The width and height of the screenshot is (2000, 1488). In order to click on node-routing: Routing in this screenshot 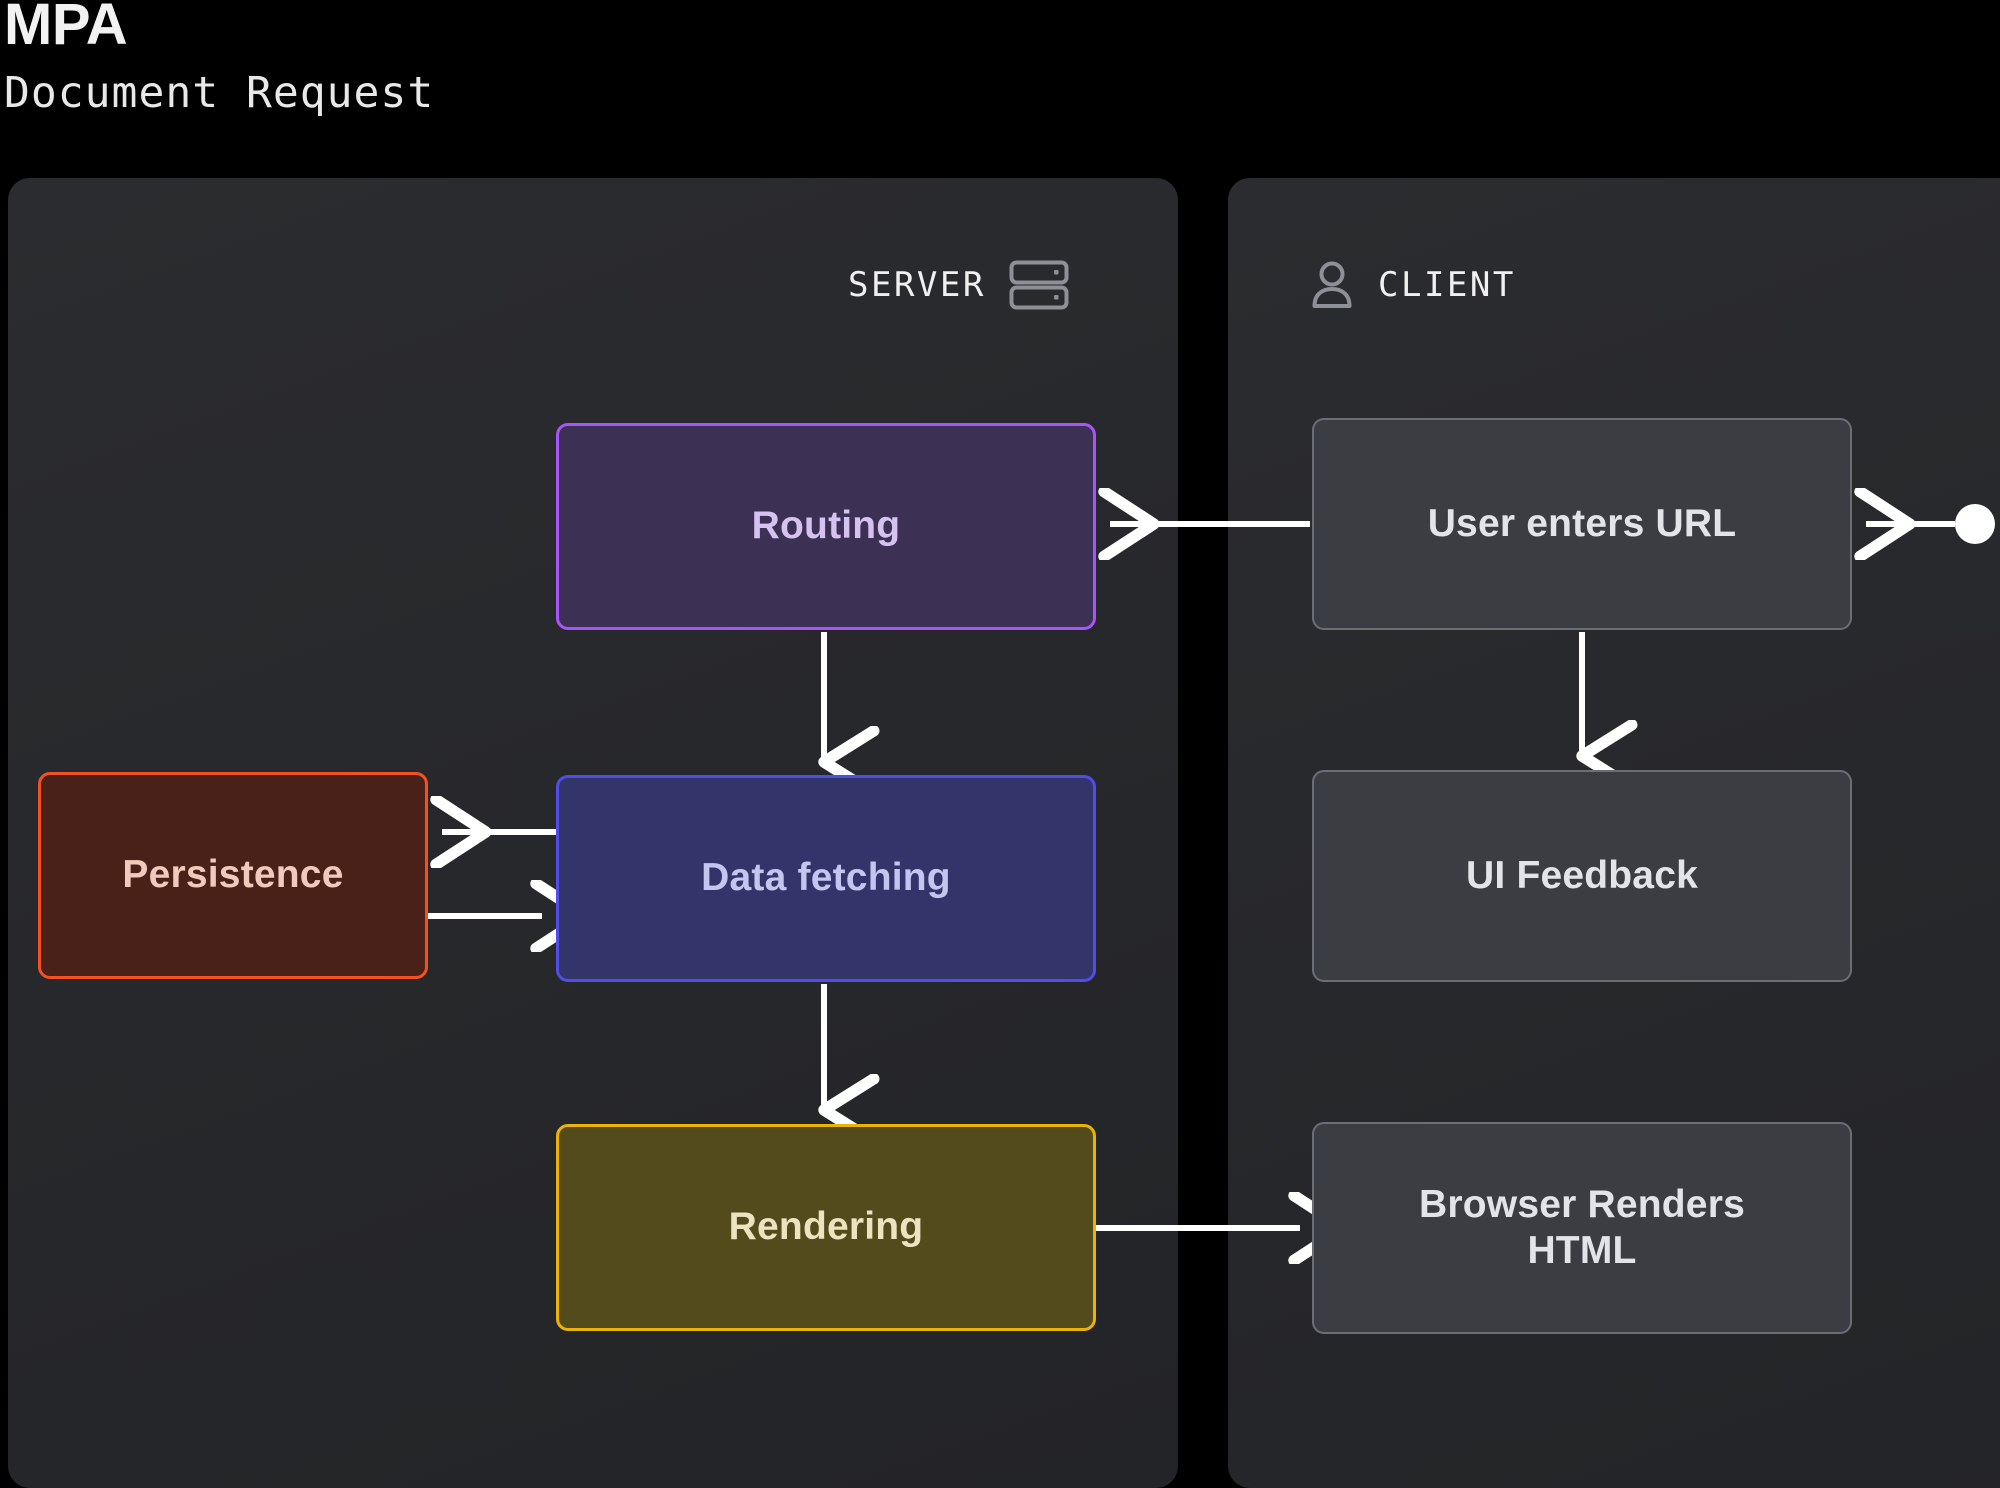, I will do `click(826, 526)`.